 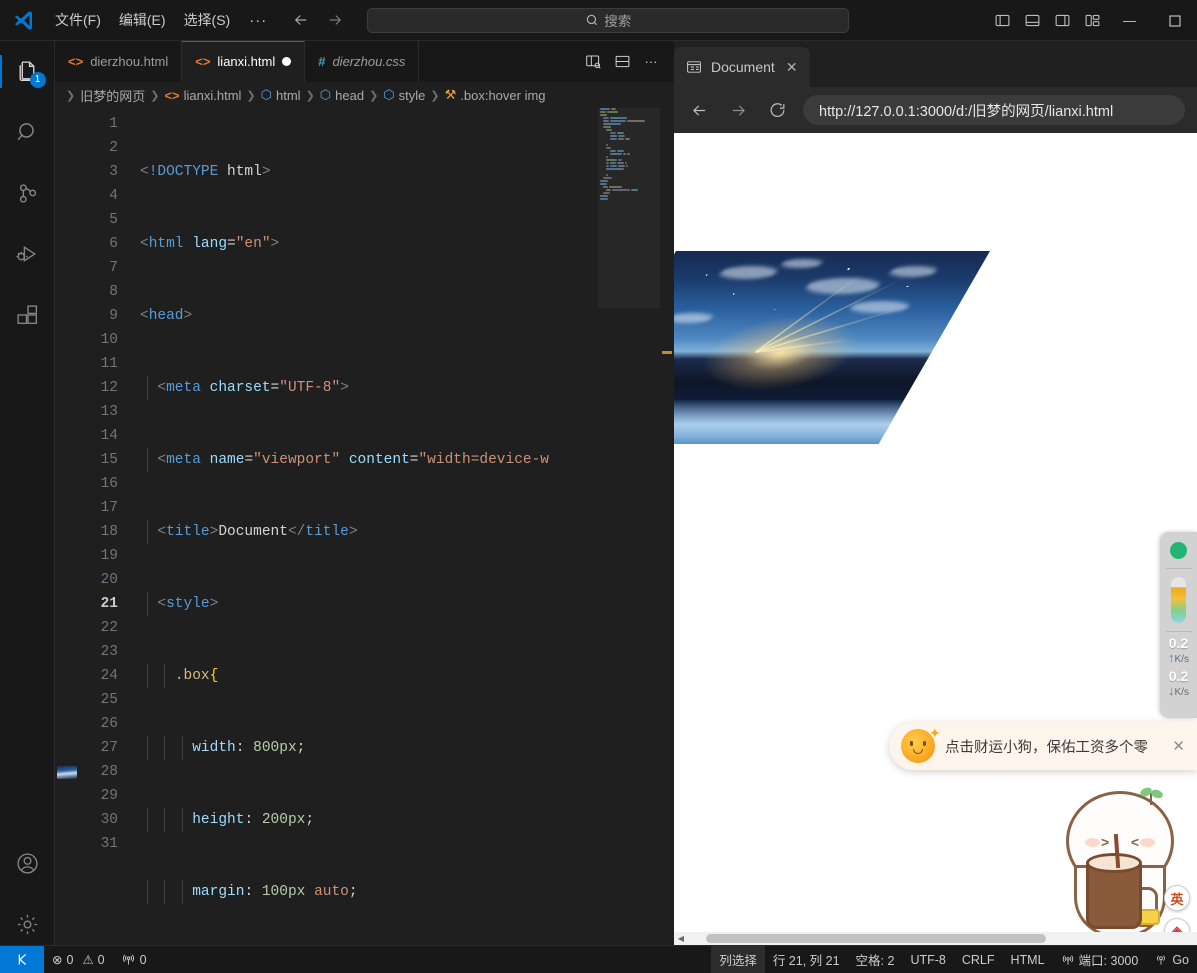 I want to click on scrollbar-thumb, so click(x=876, y=938).